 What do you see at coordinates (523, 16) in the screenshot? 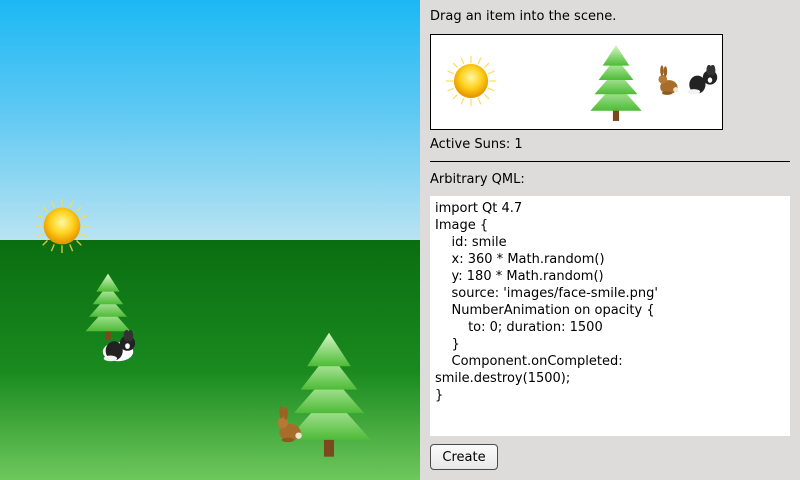
I see `instruction-text: Drag an item into the scene.` at bounding box center [523, 16].